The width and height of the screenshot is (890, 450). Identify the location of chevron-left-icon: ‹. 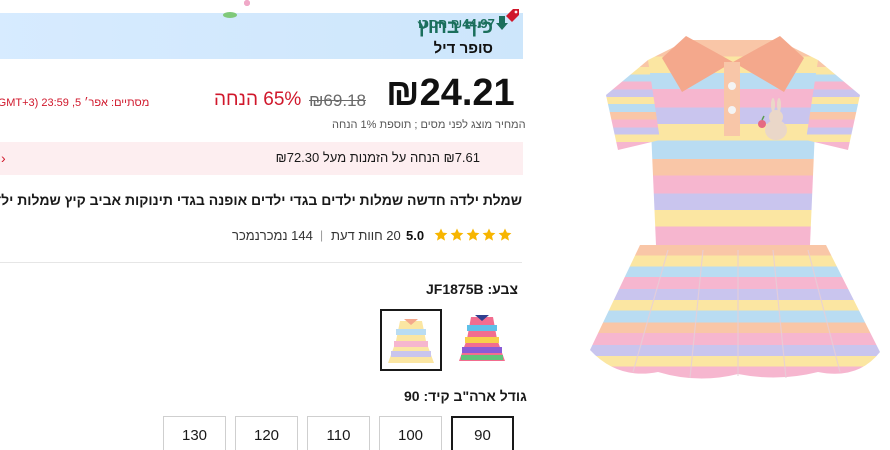
(3, 158).